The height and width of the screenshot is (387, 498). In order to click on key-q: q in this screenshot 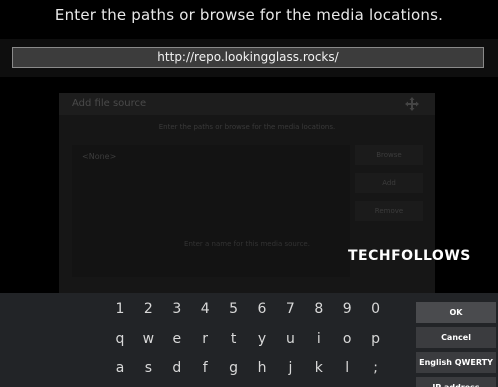, I will do `click(120, 339)`.